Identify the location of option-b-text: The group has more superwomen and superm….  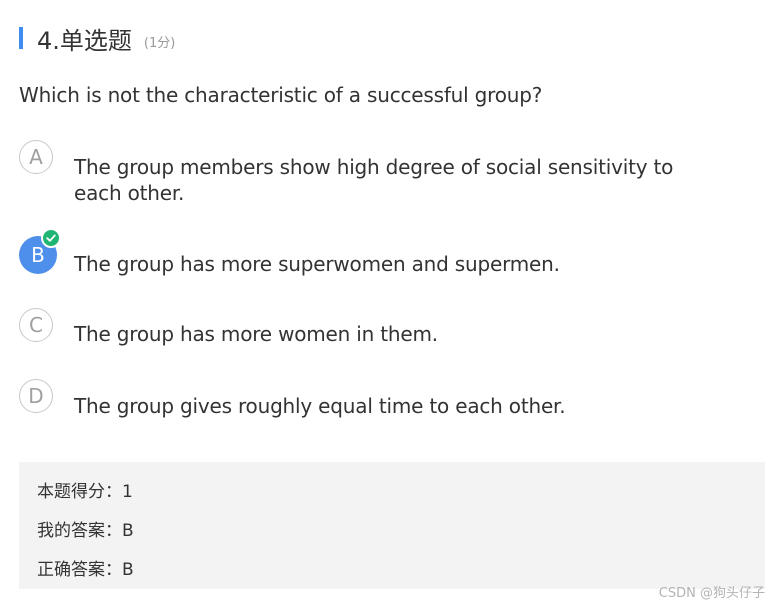
(317, 264).